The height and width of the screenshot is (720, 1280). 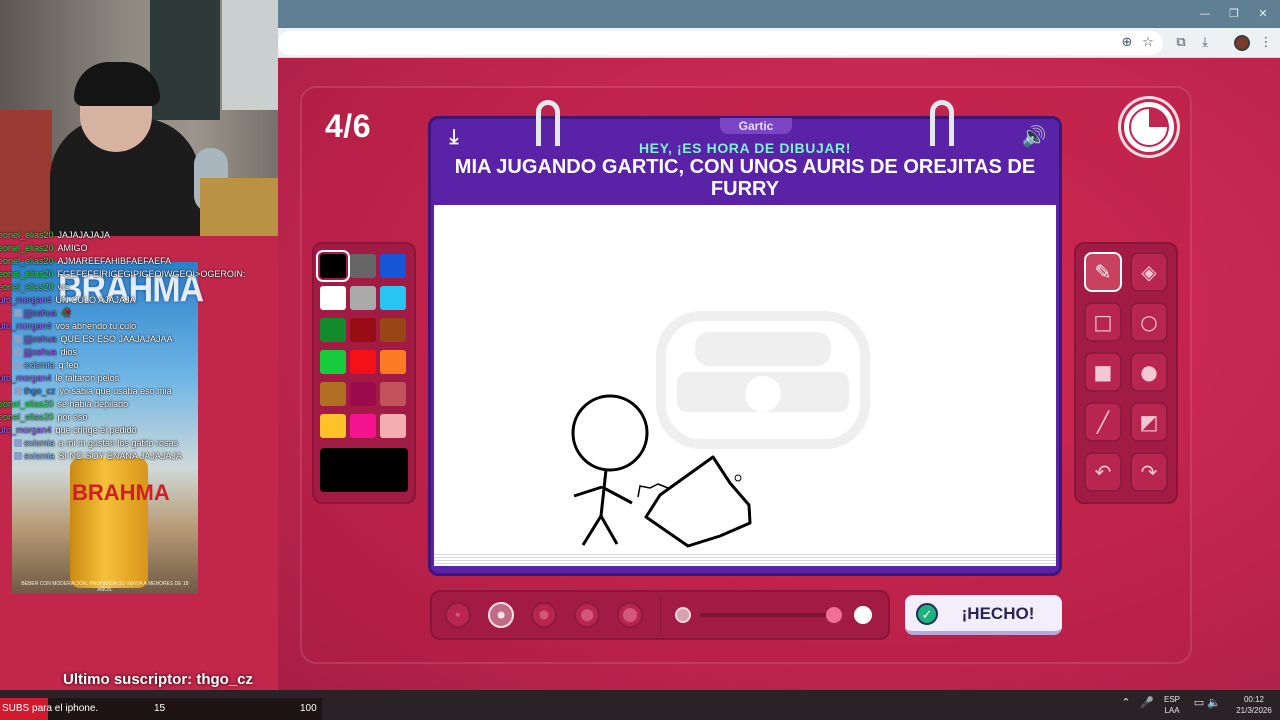 What do you see at coordinates (308, 708) in the screenshot?
I see `sub-goal-target: 100` at bounding box center [308, 708].